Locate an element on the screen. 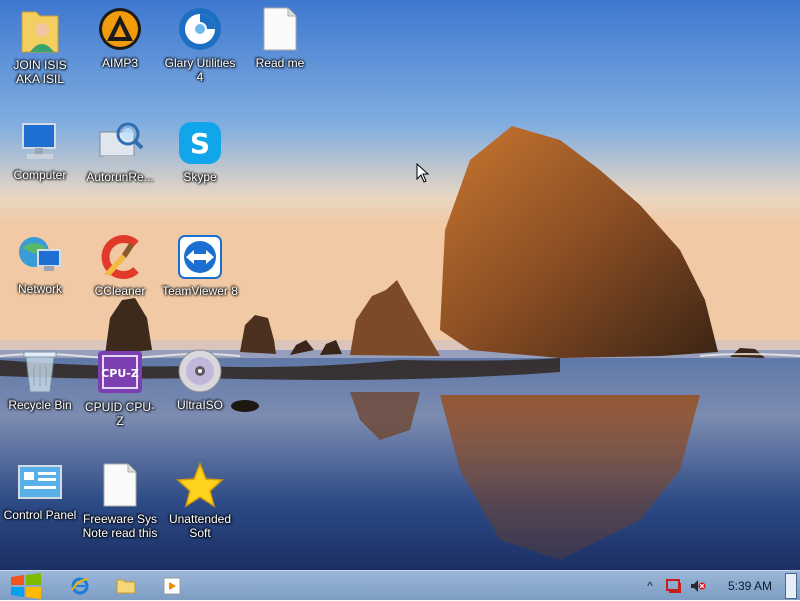  recycle-bin-icon is located at coordinates (40, 371).